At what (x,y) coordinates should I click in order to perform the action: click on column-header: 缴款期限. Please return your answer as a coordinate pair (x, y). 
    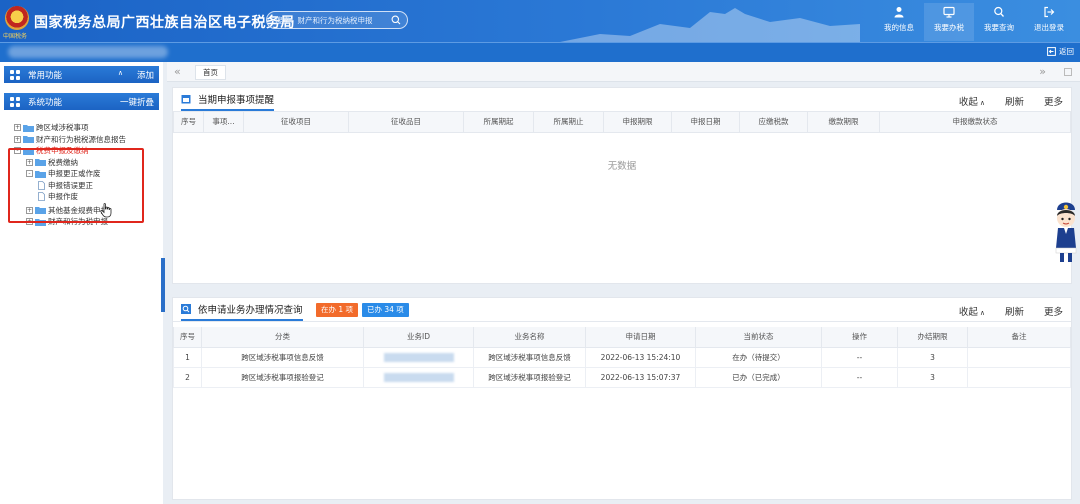
    Looking at the image, I should click on (843, 122).